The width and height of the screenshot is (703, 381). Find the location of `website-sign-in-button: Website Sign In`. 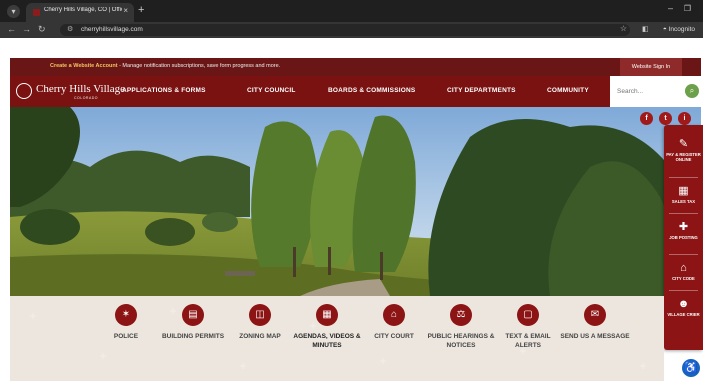

website-sign-in-button: Website Sign In is located at coordinates (651, 67).